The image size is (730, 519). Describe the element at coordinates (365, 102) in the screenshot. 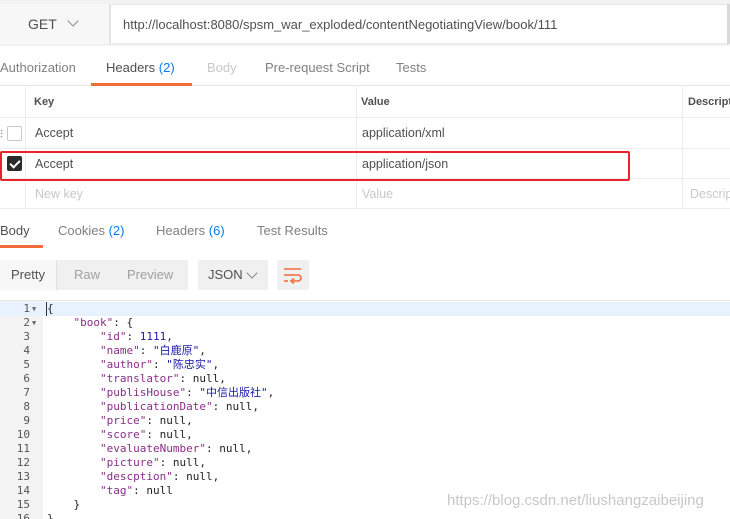

I see `table-header-row: Key Value Descript` at that location.